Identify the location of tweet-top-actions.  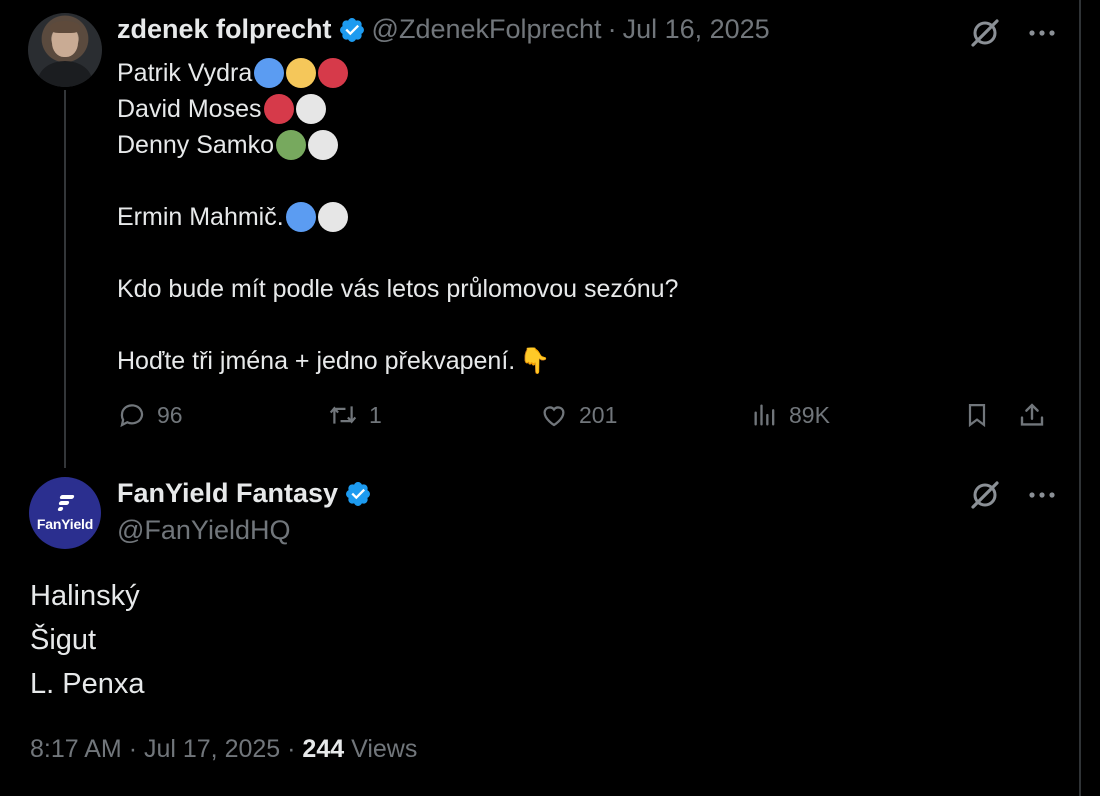
(1012, 33).